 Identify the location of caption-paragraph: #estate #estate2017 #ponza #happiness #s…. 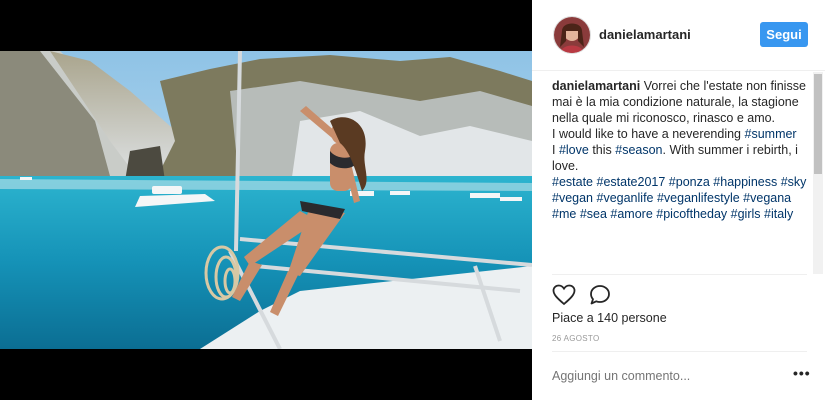
(679, 198).